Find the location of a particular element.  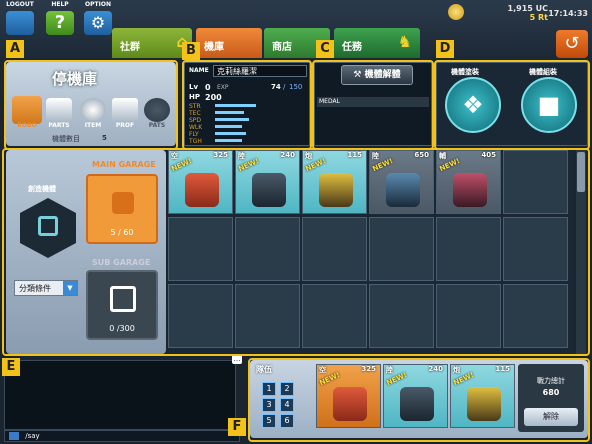

help-button: HELP ? is located at coordinates (60, 29).